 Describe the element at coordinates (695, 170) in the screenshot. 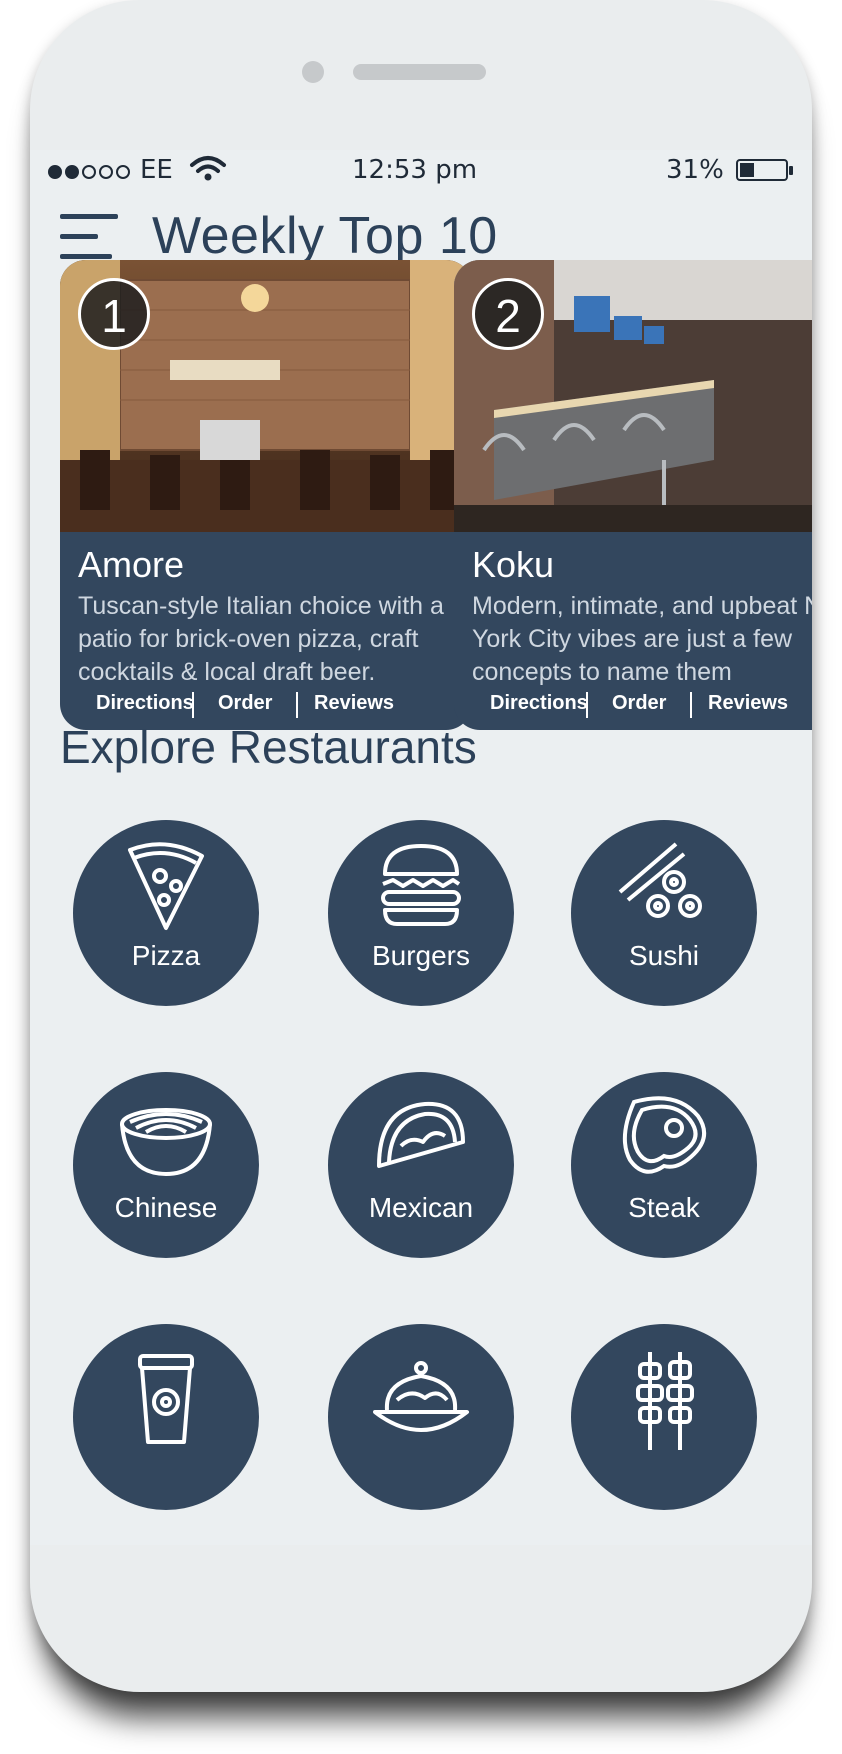

I see `battery-percent: 31%` at that location.